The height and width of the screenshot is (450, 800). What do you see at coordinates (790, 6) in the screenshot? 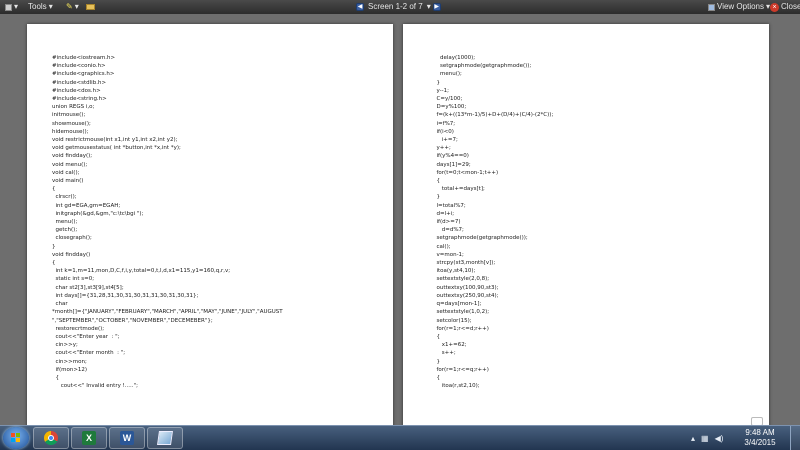
I see `close-label: Close` at bounding box center [790, 6].